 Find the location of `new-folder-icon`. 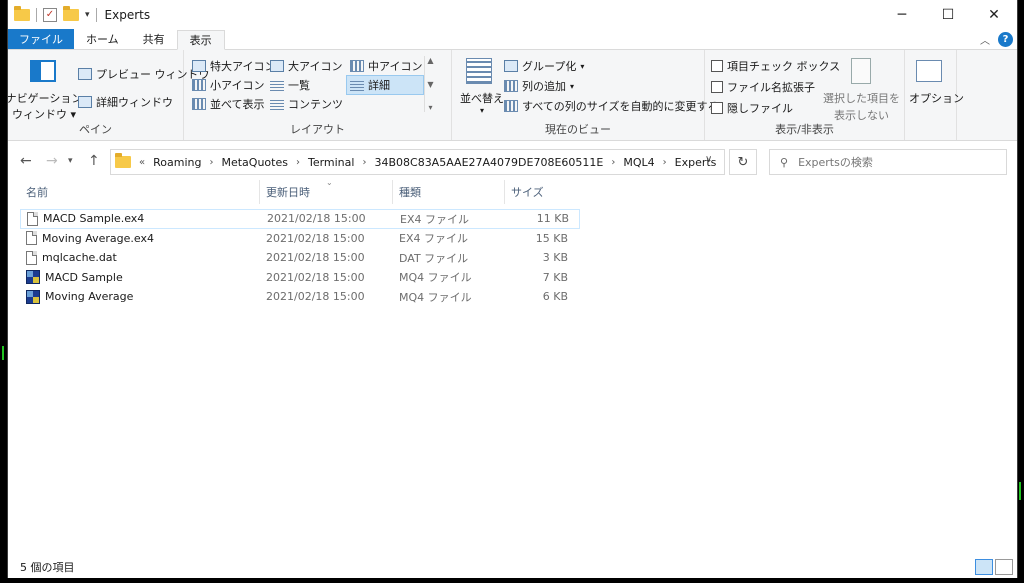

new-folder-icon is located at coordinates (71, 13).